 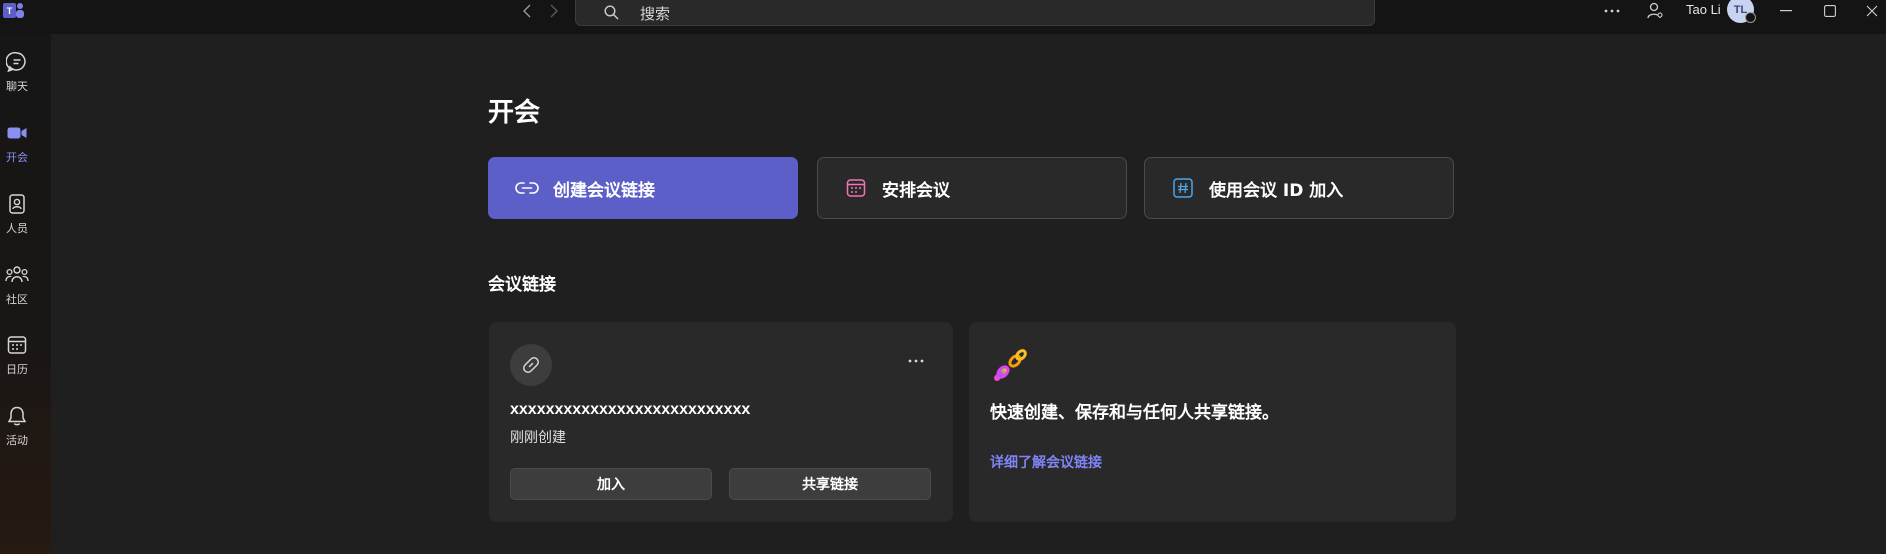 What do you see at coordinates (17, 219) in the screenshot?
I see `rail-item-people: 人员` at bounding box center [17, 219].